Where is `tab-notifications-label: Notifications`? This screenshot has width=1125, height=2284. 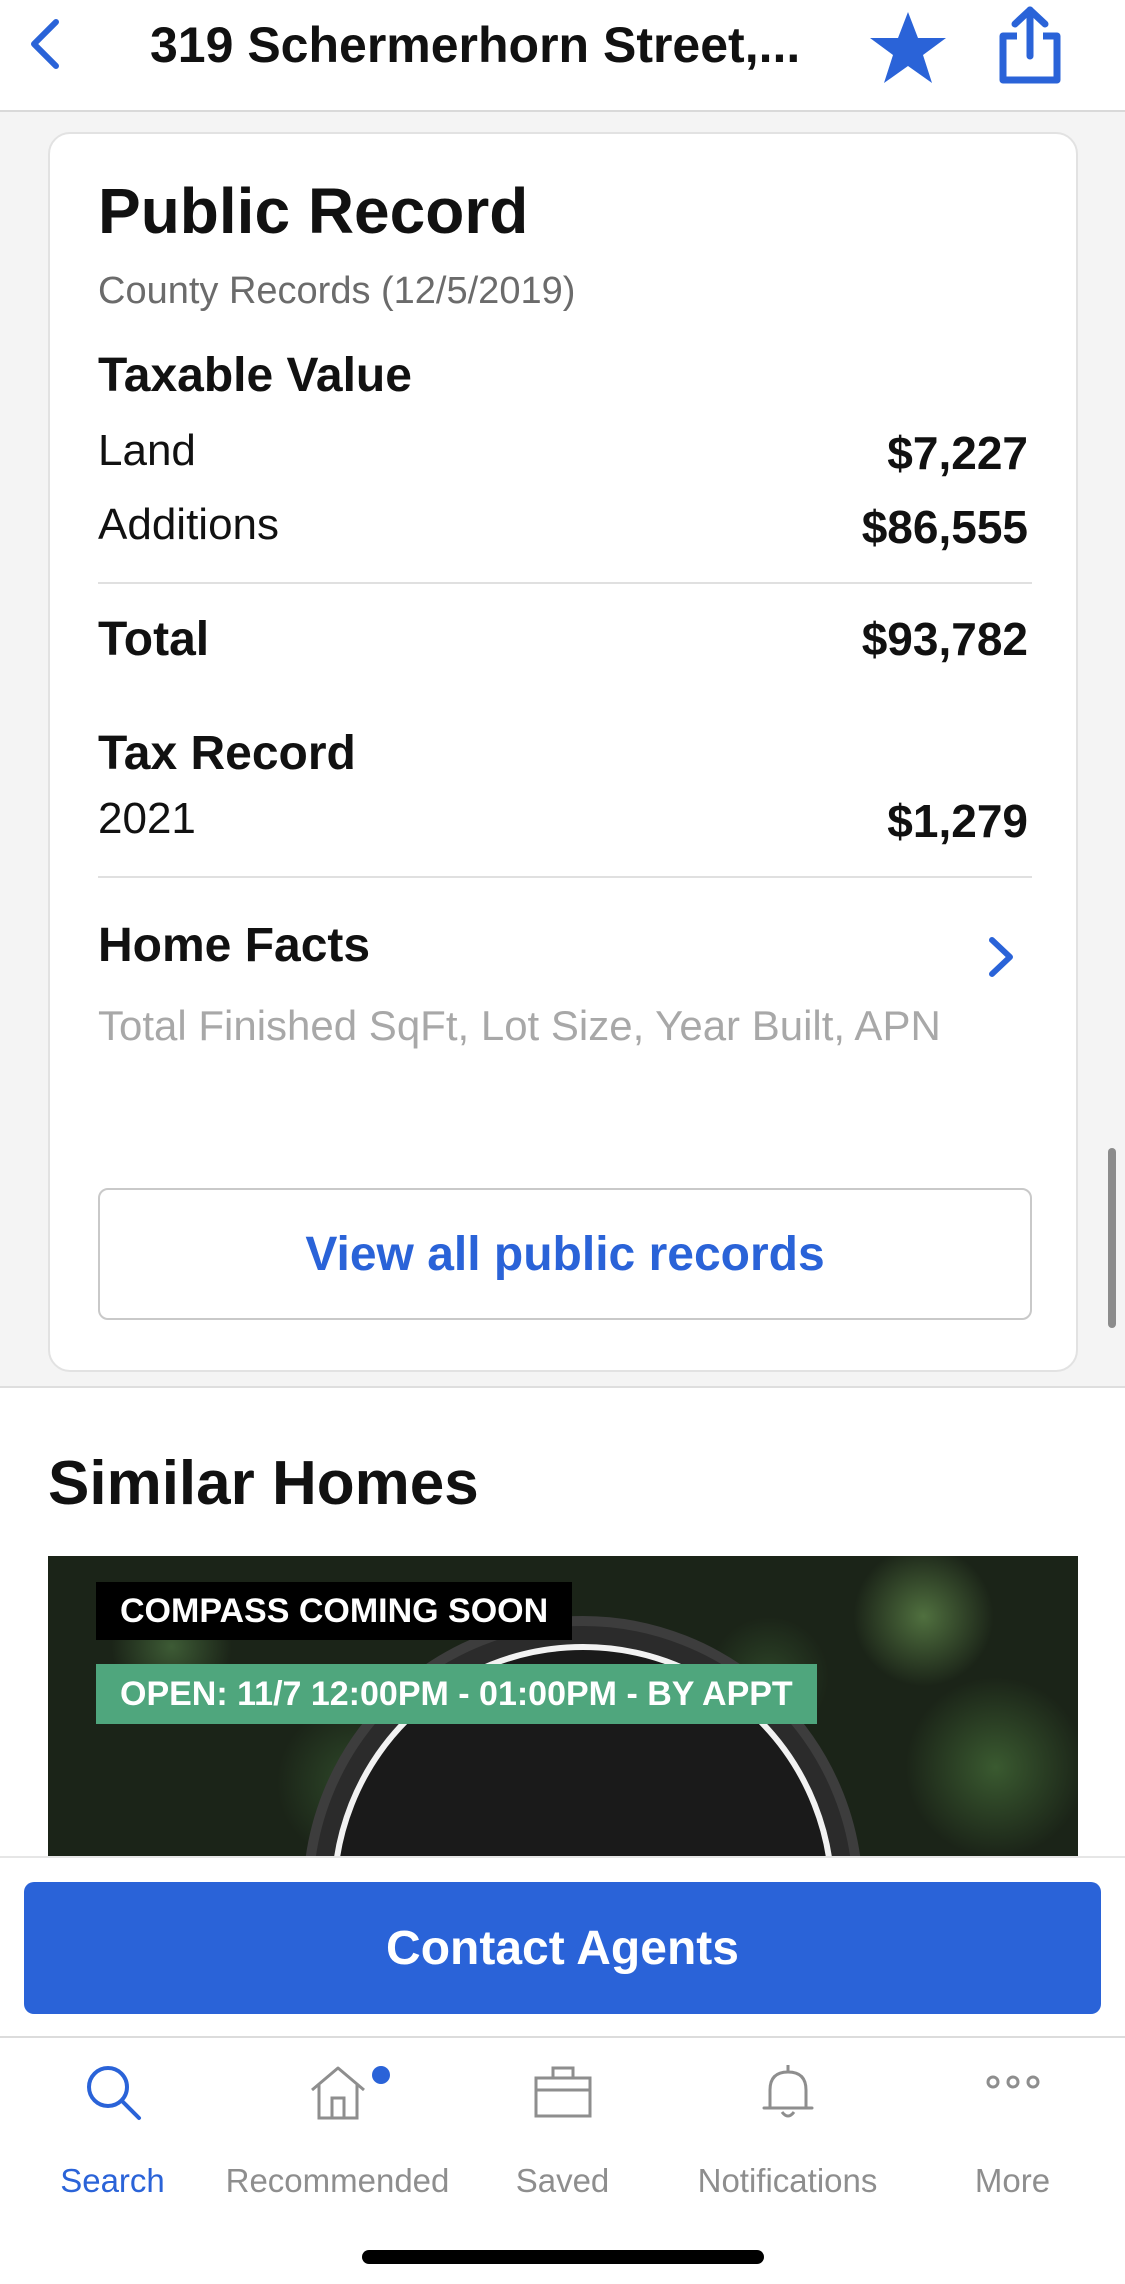
tab-notifications-label: Notifications is located at coordinates (787, 2180).